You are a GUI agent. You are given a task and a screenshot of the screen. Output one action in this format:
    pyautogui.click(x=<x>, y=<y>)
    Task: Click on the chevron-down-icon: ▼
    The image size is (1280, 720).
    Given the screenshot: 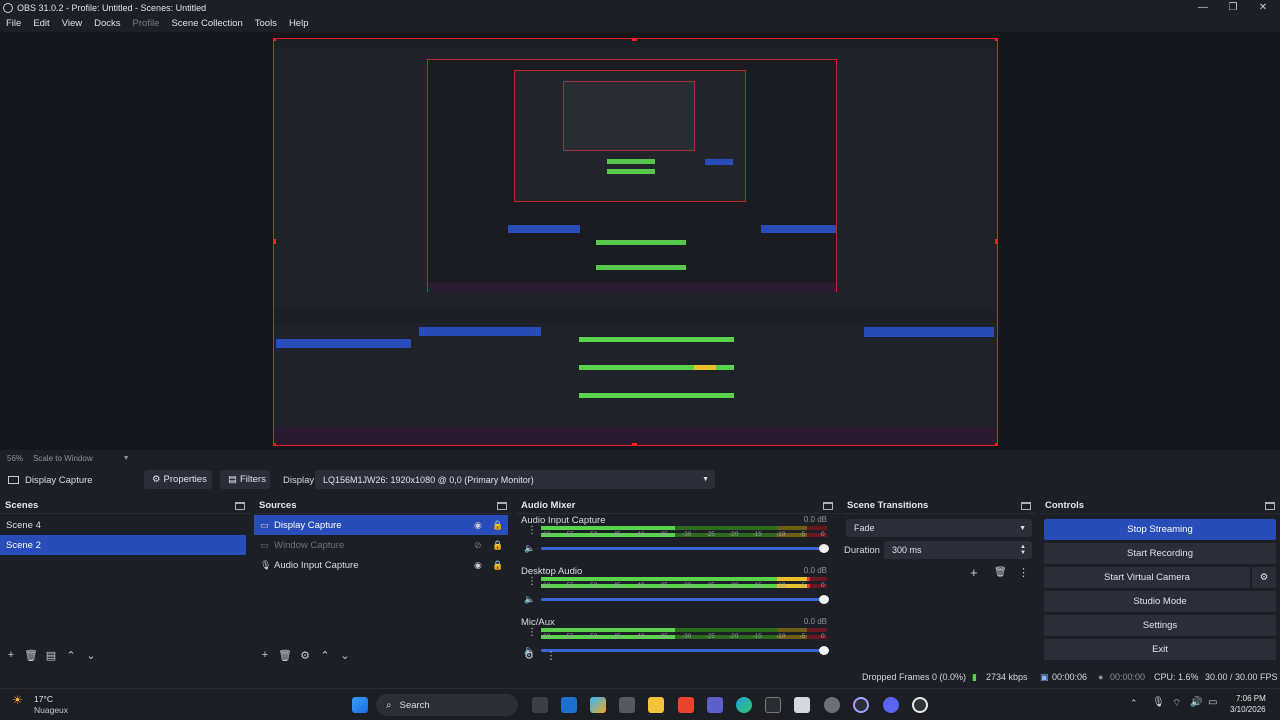 What is the action you would take?
    pyautogui.click(x=126, y=458)
    